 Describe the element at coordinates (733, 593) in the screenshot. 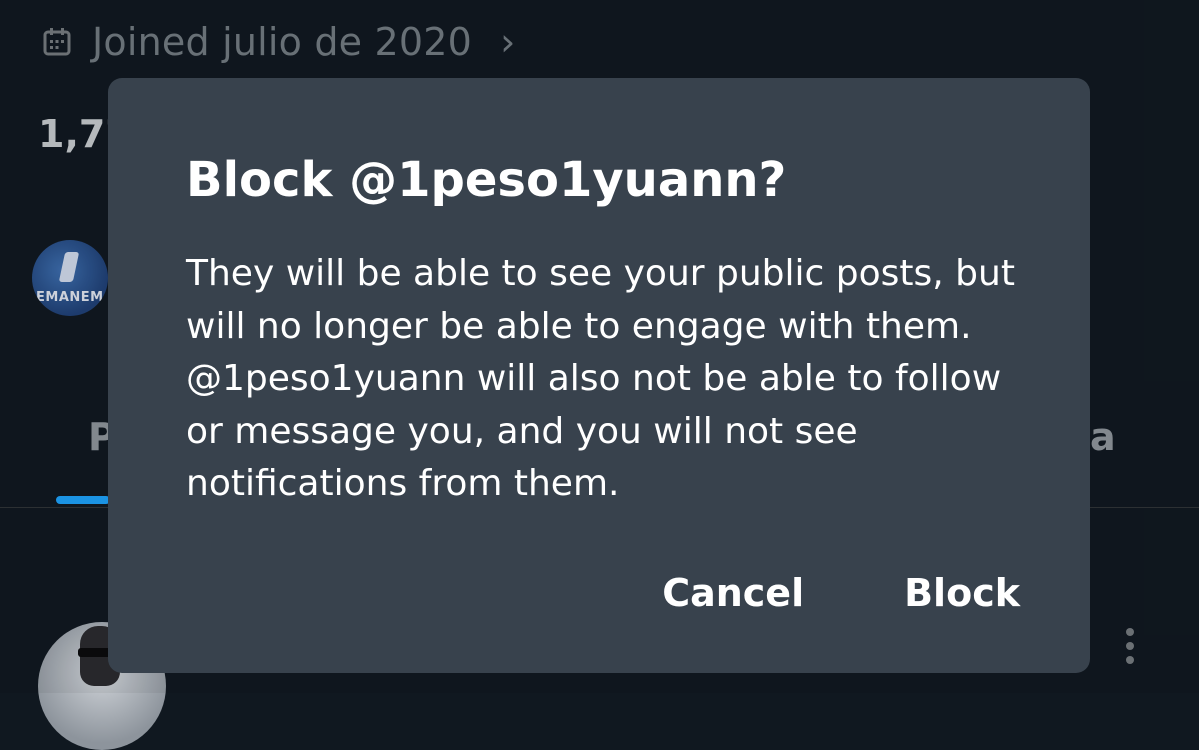

I see `cancel-button: Cancel` at that location.